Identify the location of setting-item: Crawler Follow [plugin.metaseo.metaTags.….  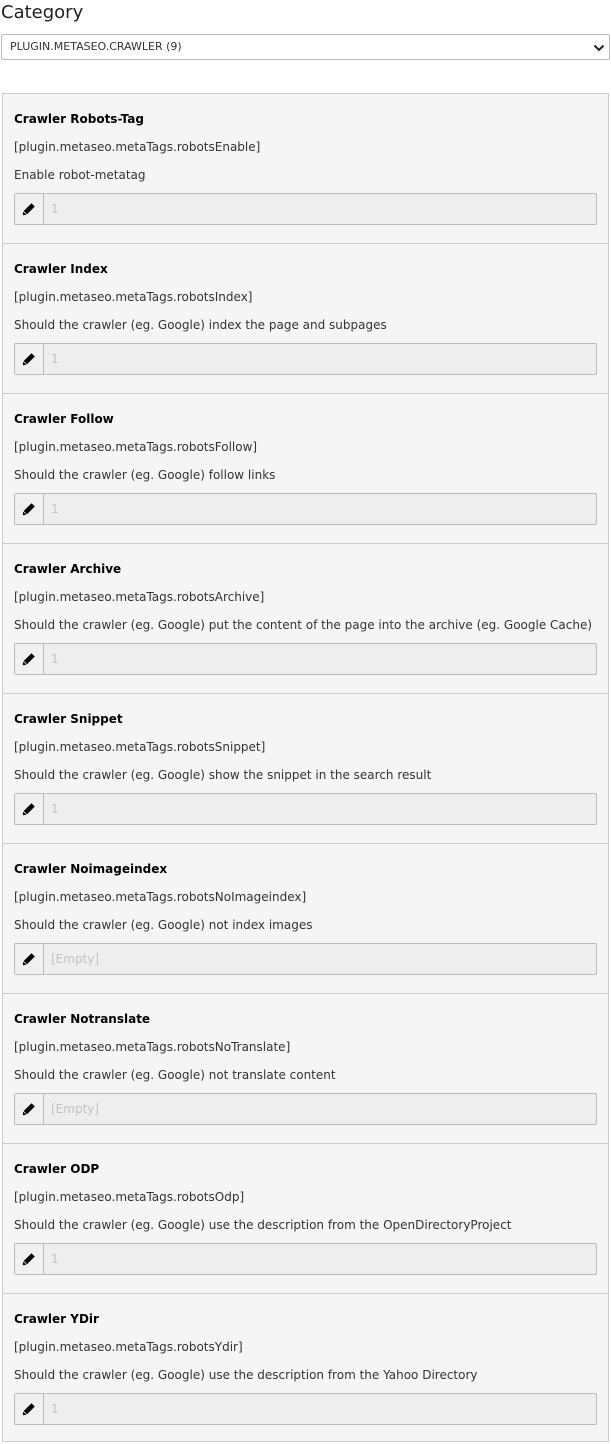
(305, 469).